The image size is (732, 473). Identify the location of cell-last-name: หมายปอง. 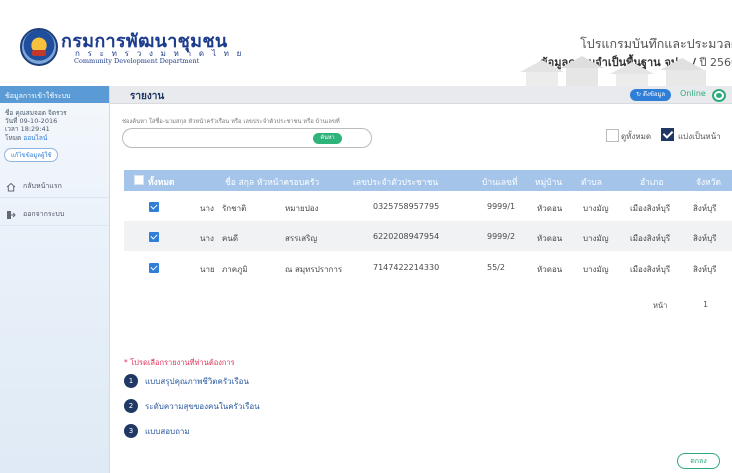
(302, 208).